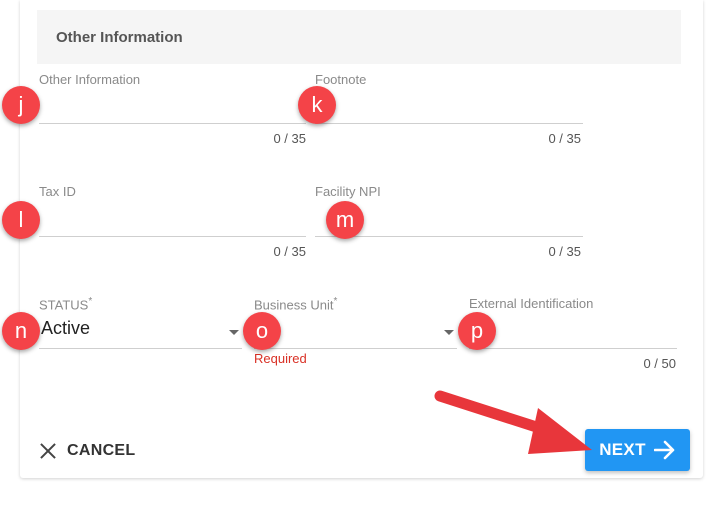 The image size is (711, 508). I want to click on status-label: STATUS*, so click(66, 304).